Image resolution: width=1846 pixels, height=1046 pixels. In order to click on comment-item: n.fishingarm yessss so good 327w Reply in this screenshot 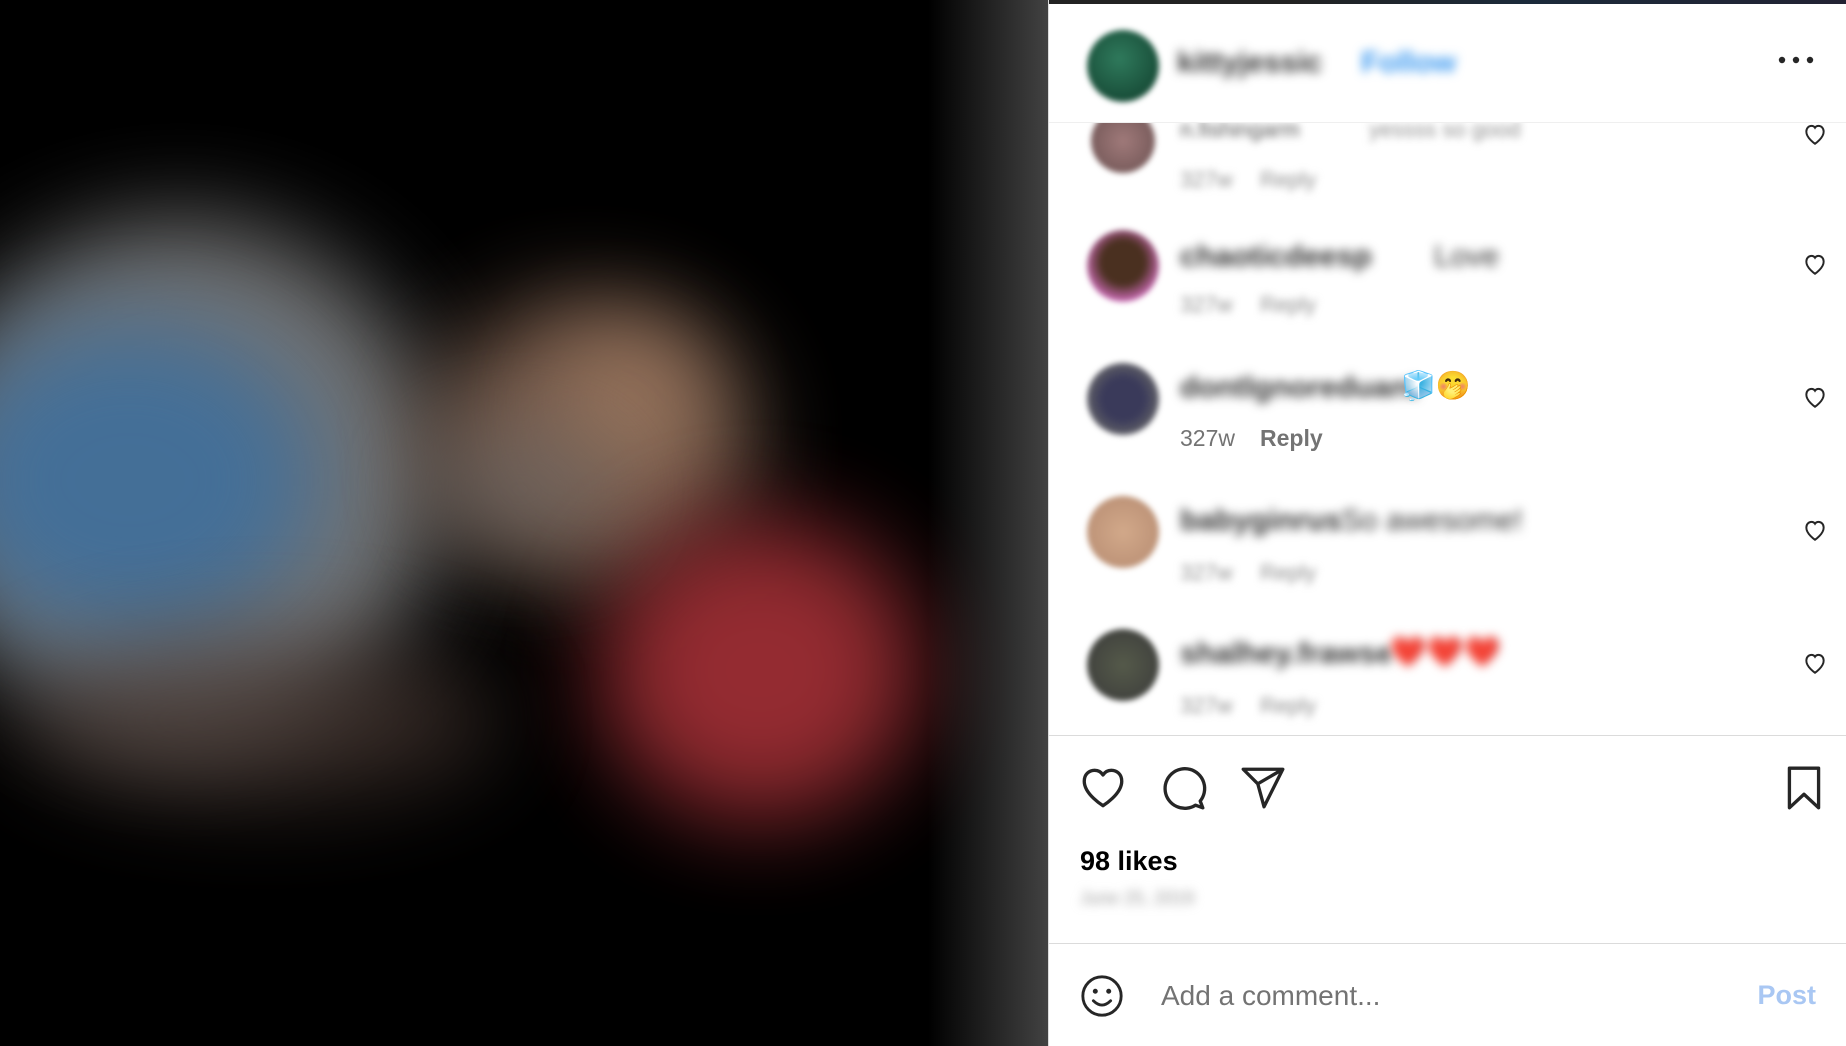, I will do `click(1447, 161)`.